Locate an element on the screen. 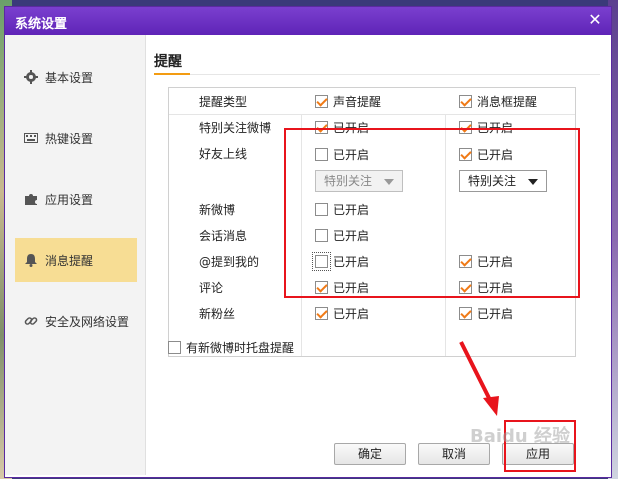 This screenshot has height=479, width=618. sound-header-label: 声音提醒 is located at coordinates (357, 102).